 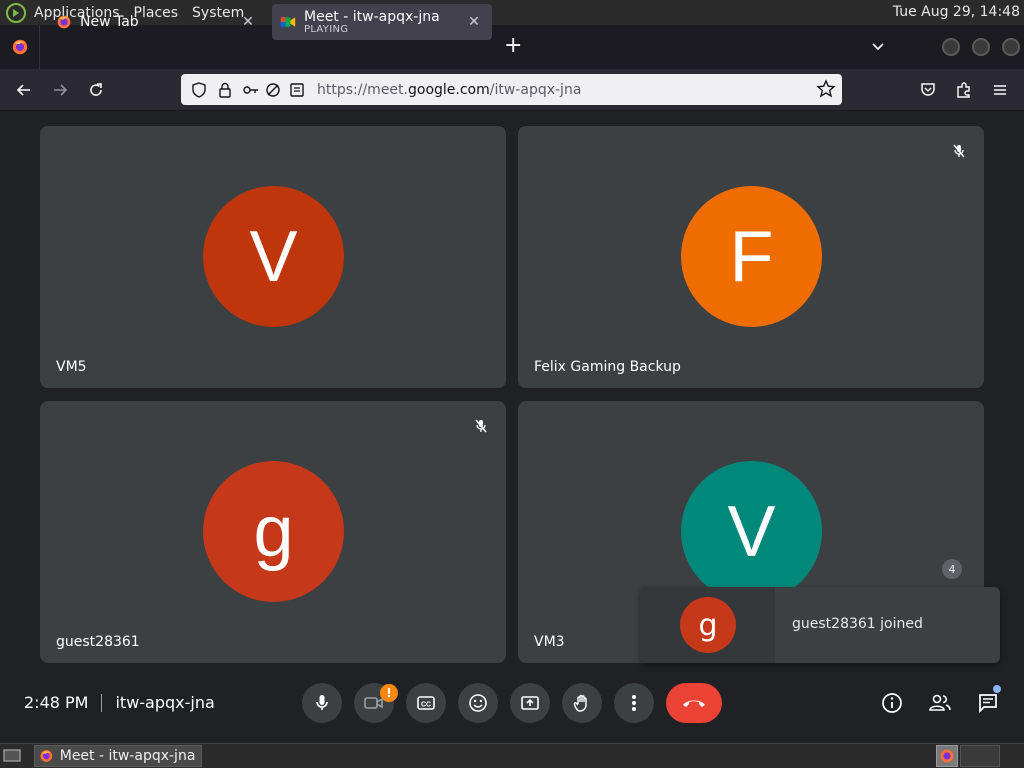 What do you see at coordinates (981, 47) in the screenshot?
I see `maximize-window-button` at bounding box center [981, 47].